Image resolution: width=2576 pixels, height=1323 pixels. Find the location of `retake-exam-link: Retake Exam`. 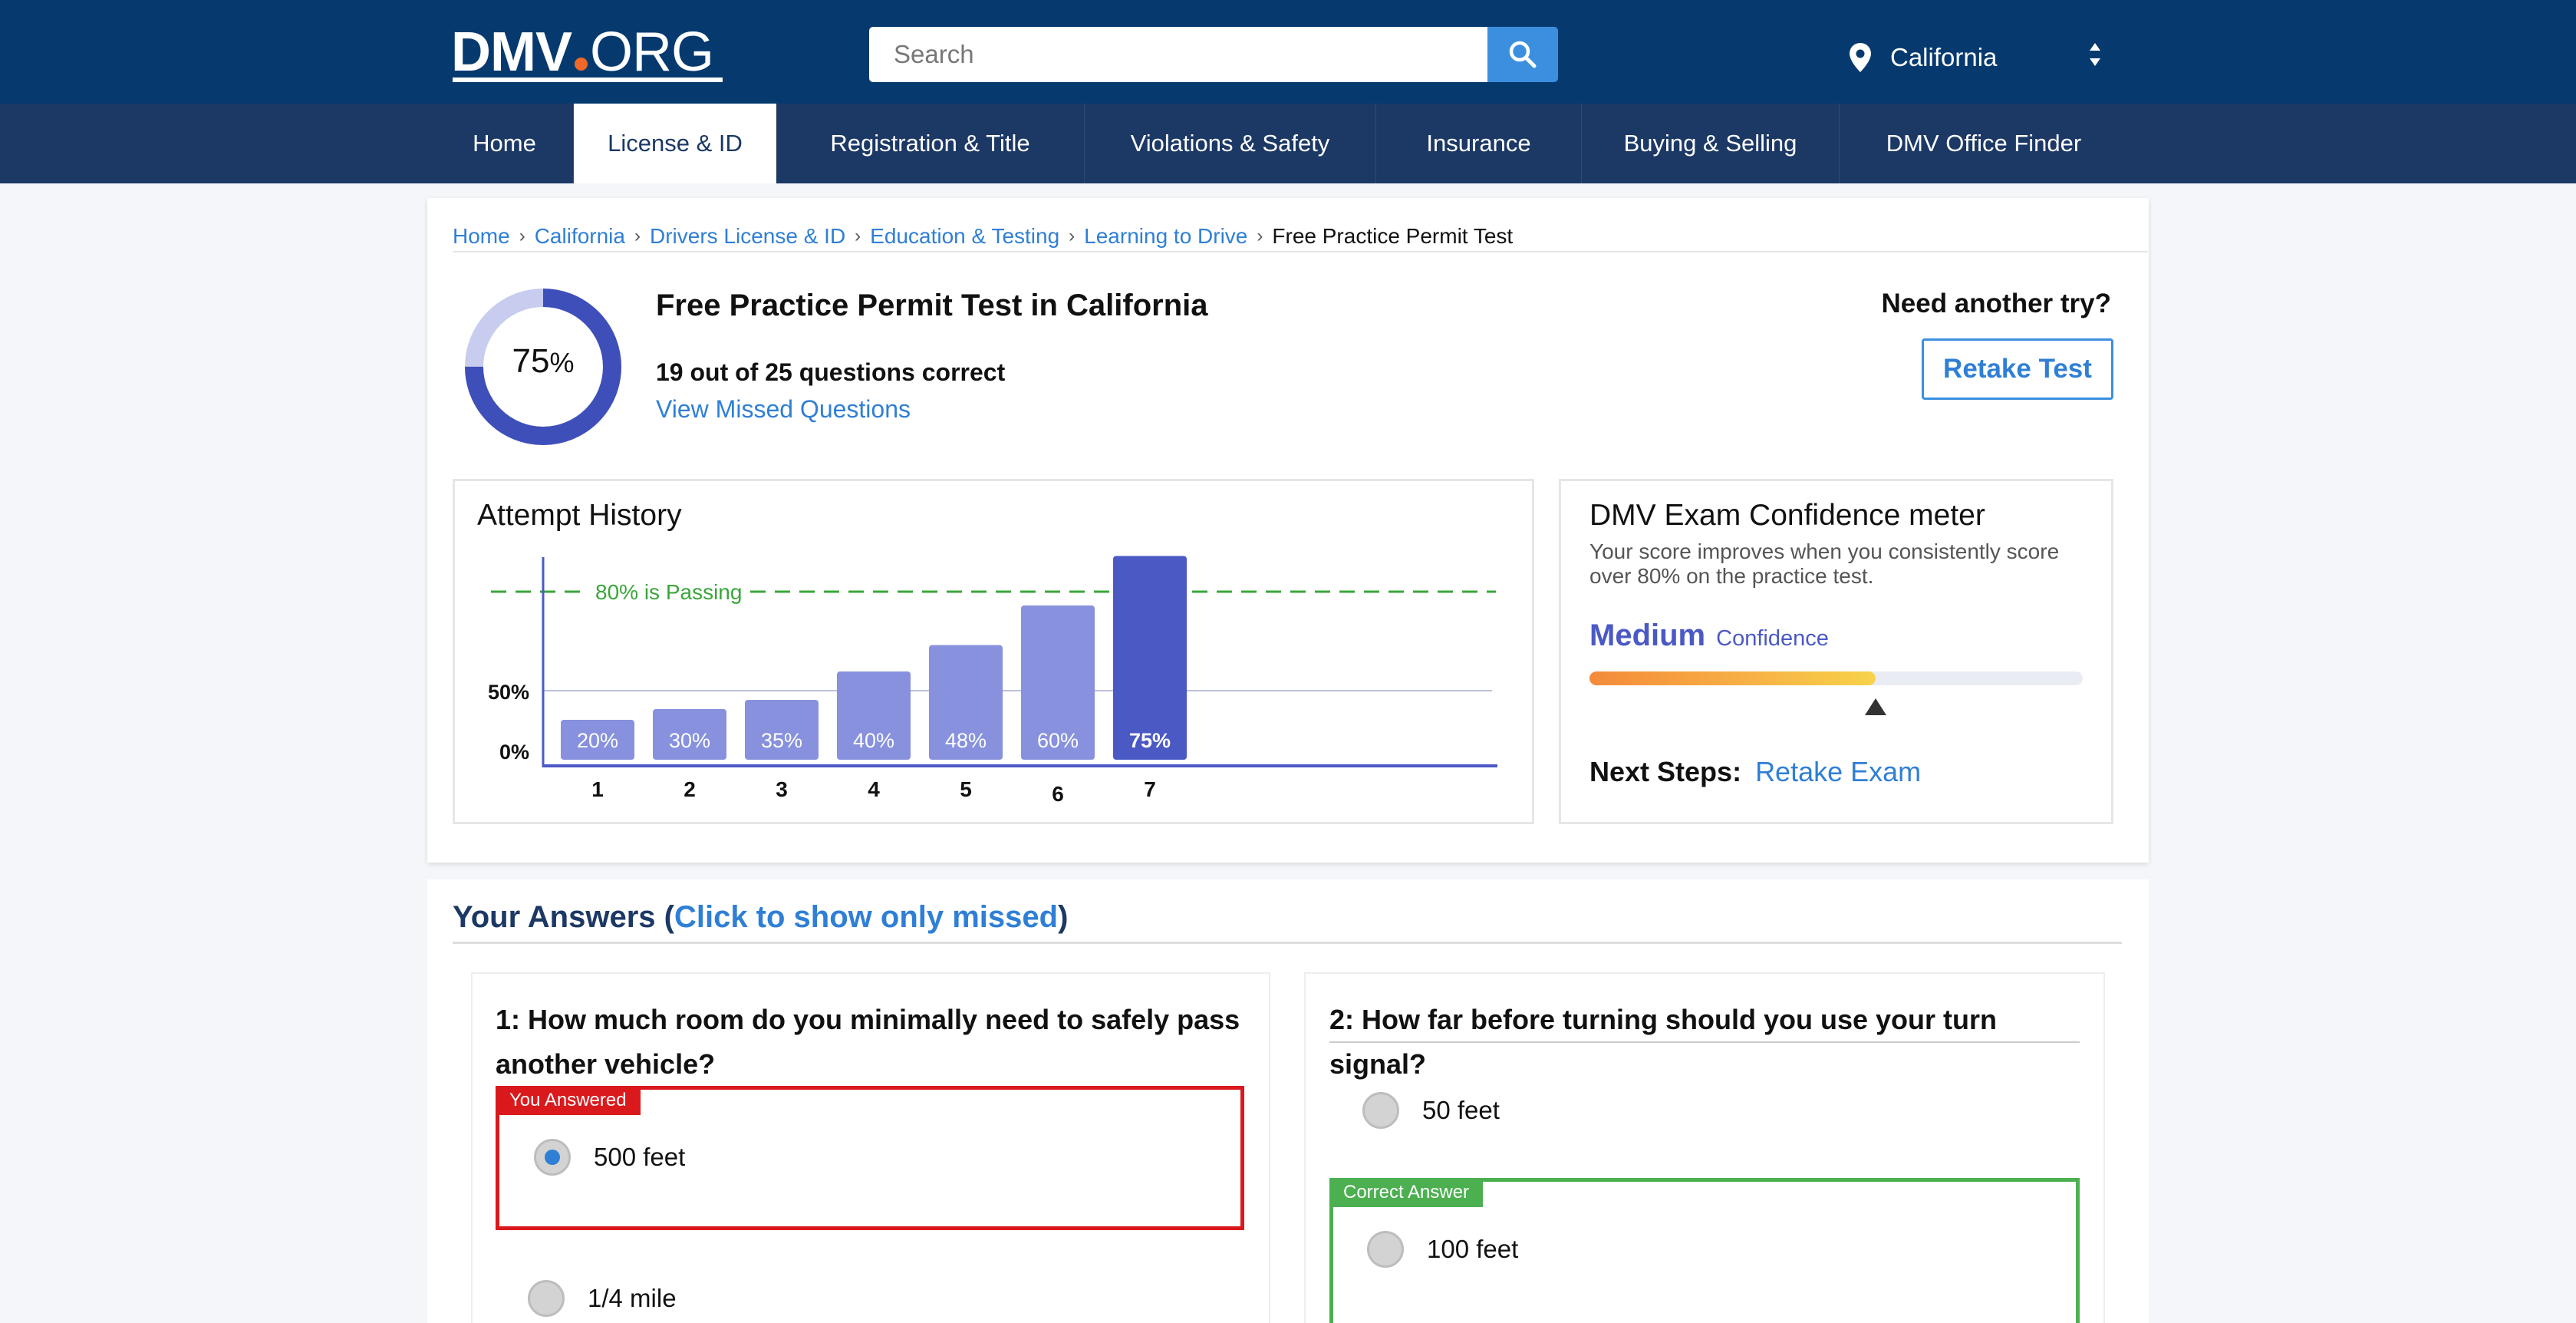

retake-exam-link: Retake Exam is located at coordinates (1838, 772).